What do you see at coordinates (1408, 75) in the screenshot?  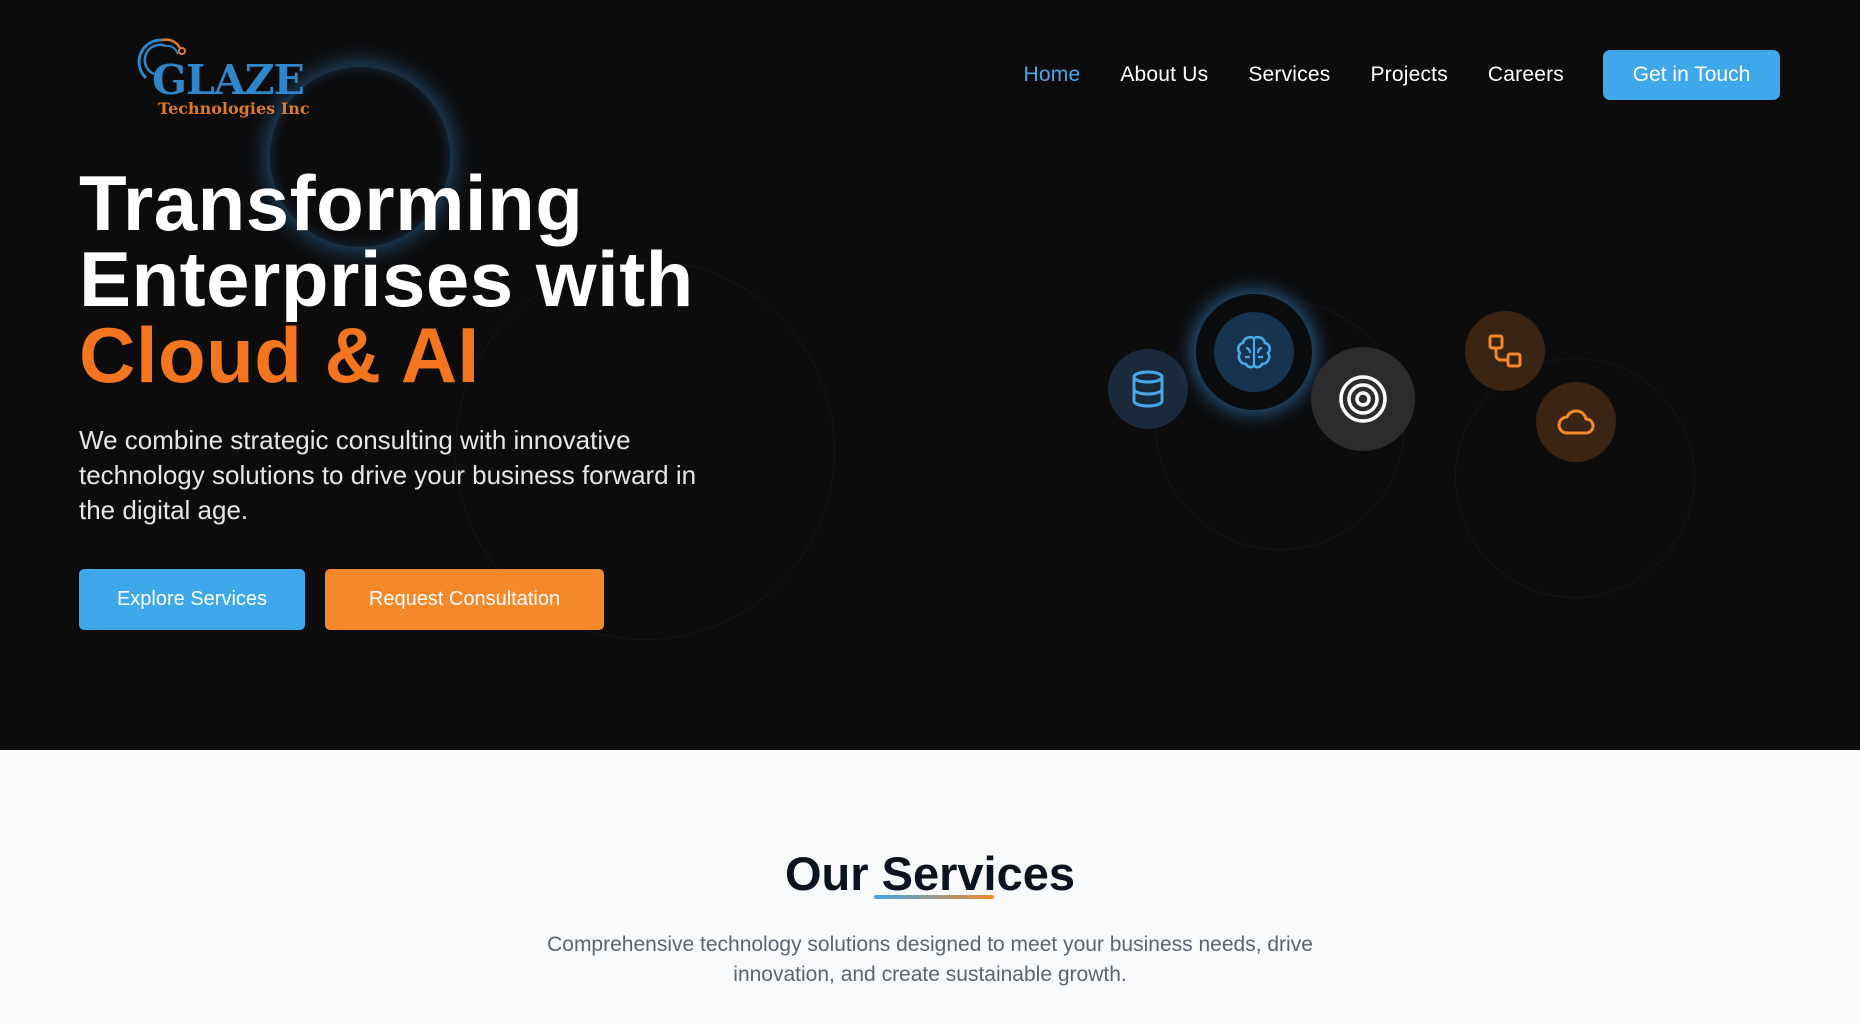 I see `nav-projects: Projects` at bounding box center [1408, 75].